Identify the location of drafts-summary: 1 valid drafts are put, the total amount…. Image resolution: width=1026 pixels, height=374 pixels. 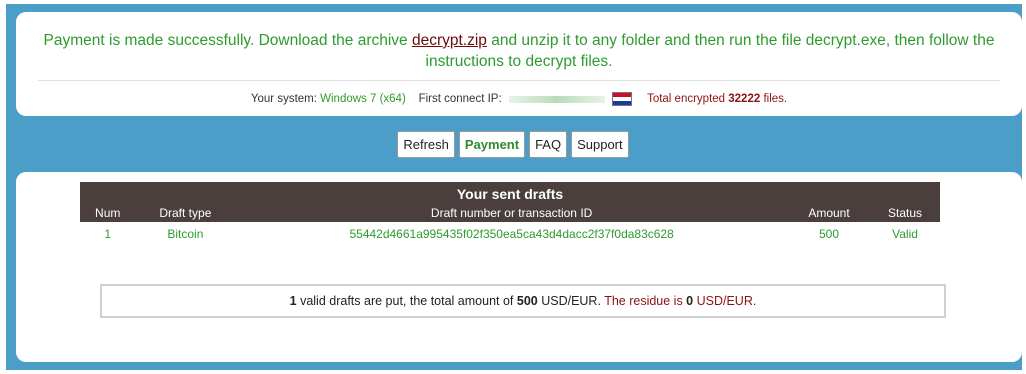
(523, 301).